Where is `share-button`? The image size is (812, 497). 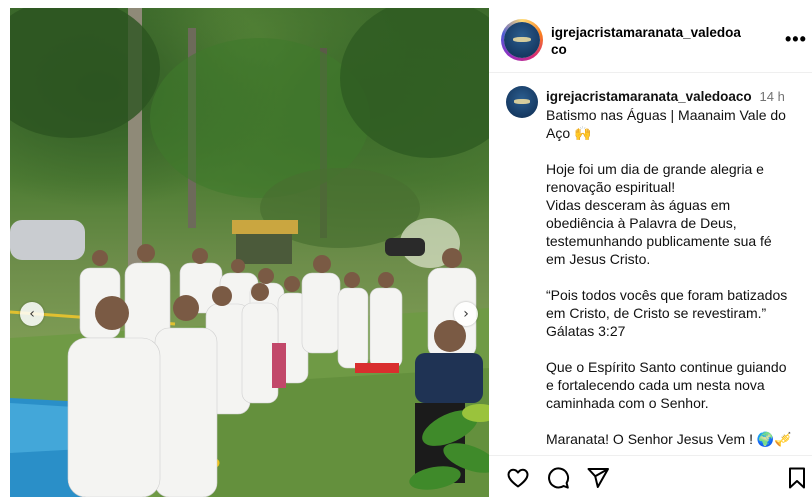
share-button is located at coordinates (598, 478).